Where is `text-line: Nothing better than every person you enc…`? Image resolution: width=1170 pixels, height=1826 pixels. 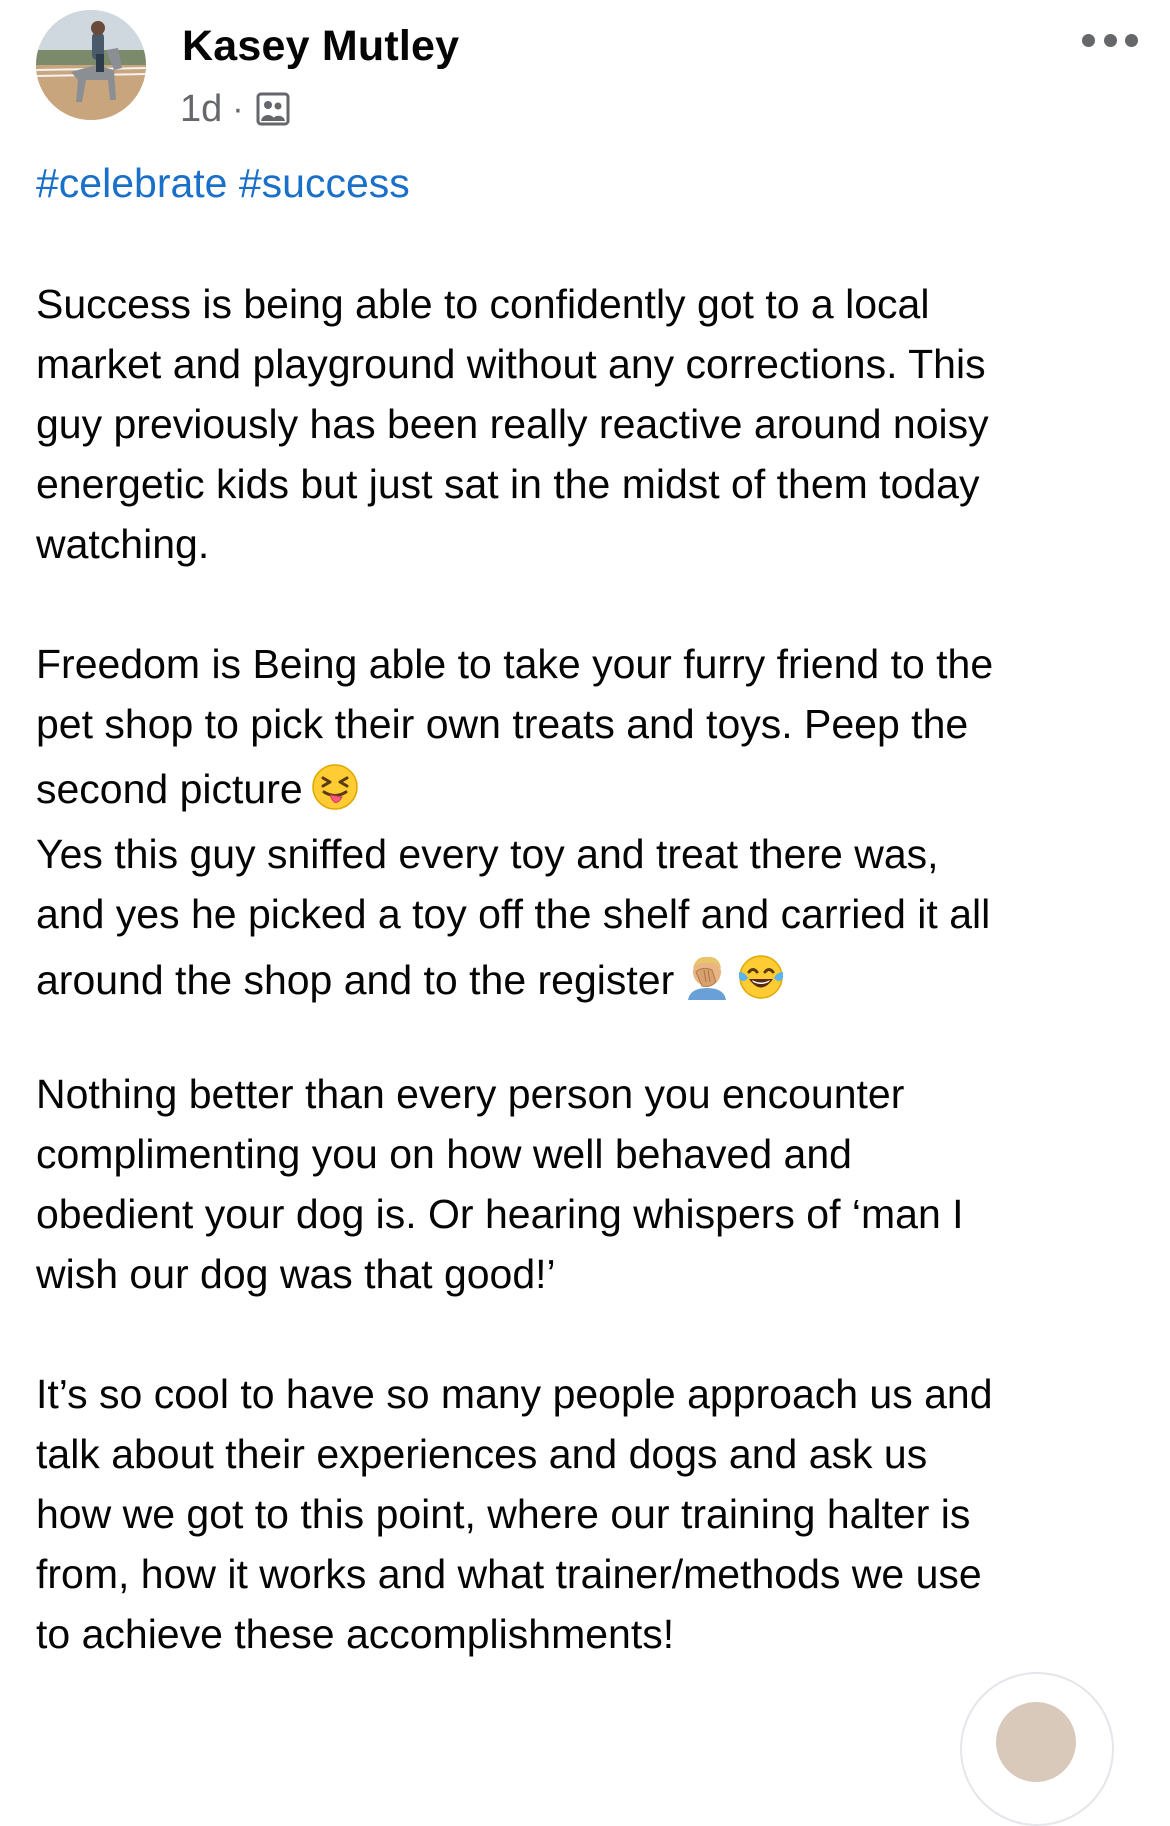 text-line: Nothing better than every person you enc… is located at coordinates (470, 1094).